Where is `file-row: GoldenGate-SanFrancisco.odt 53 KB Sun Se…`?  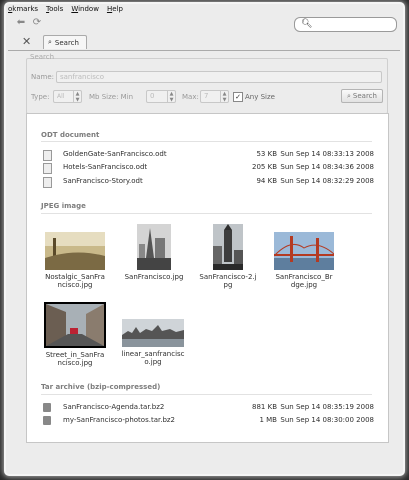 file-row: GoldenGate-SanFrancisco.odt 53 KB Sun Se… is located at coordinates (208, 155).